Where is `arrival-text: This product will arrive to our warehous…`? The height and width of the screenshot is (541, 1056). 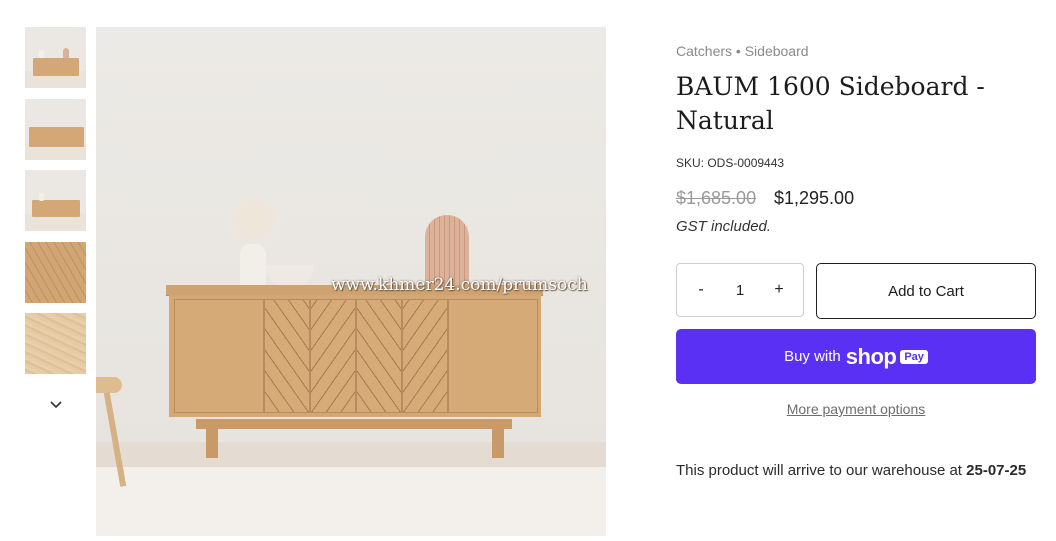
arrival-text: This product will arrive to our warehous… is located at coordinates (819, 470).